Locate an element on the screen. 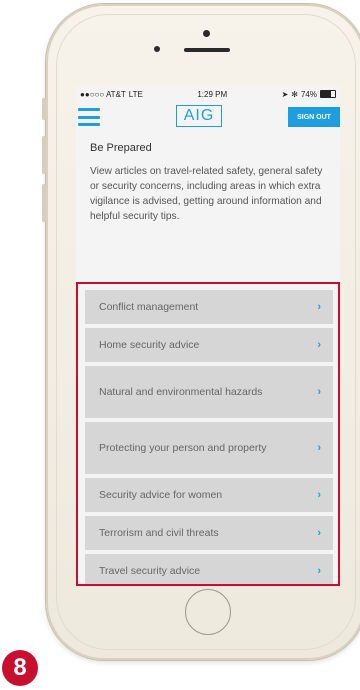  list-item: Natural and environmental hazards › is located at coordinates (209, 392).